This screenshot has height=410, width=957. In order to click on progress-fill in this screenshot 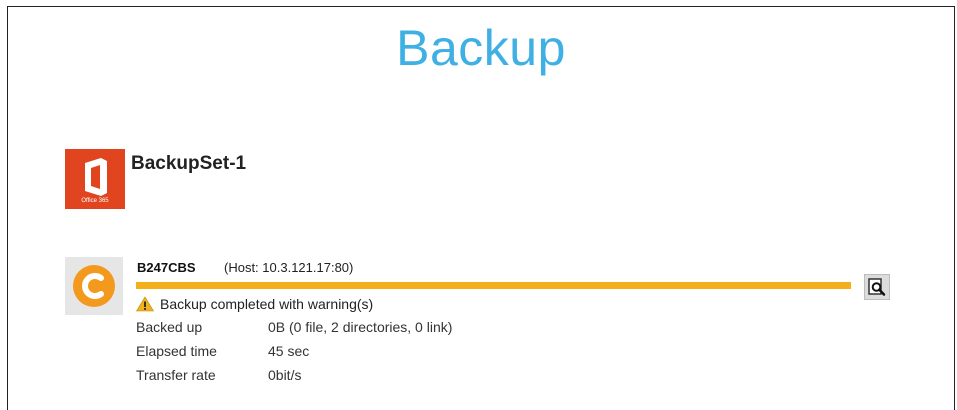, I will do `click(493, 285)`.